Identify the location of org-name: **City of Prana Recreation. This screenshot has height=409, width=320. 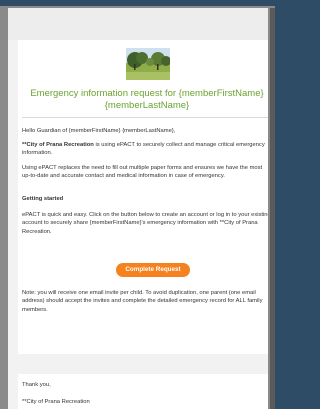
(58, 145).